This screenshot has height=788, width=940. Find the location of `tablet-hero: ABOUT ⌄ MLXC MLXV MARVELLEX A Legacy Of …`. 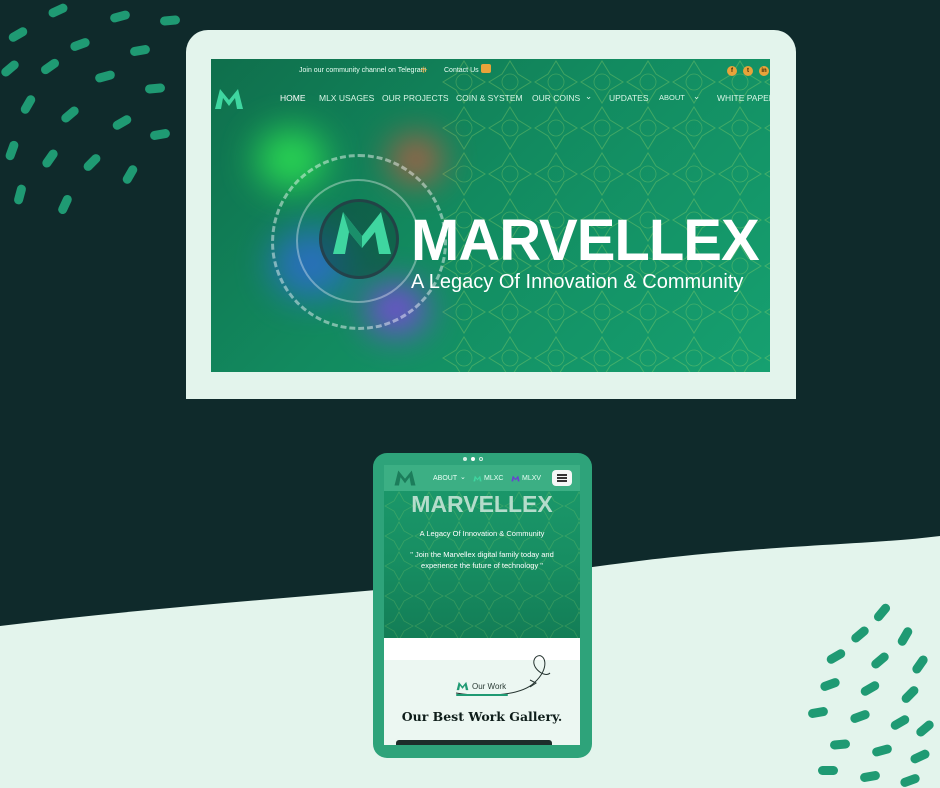

tablet-hero: ABOUT ⌄ MLXC MLXV MARVELLEX A Legacy Of … is located at coordinates (482, 551).